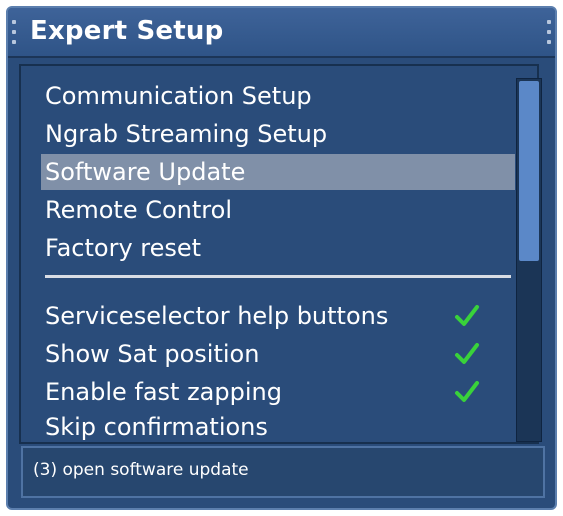 The image size is (563, 516). Describe the element at coordinates (278, 316) in the screenshot. I see `option-serviceselector-help-buttons: Serviceselector help buttons` at that location.